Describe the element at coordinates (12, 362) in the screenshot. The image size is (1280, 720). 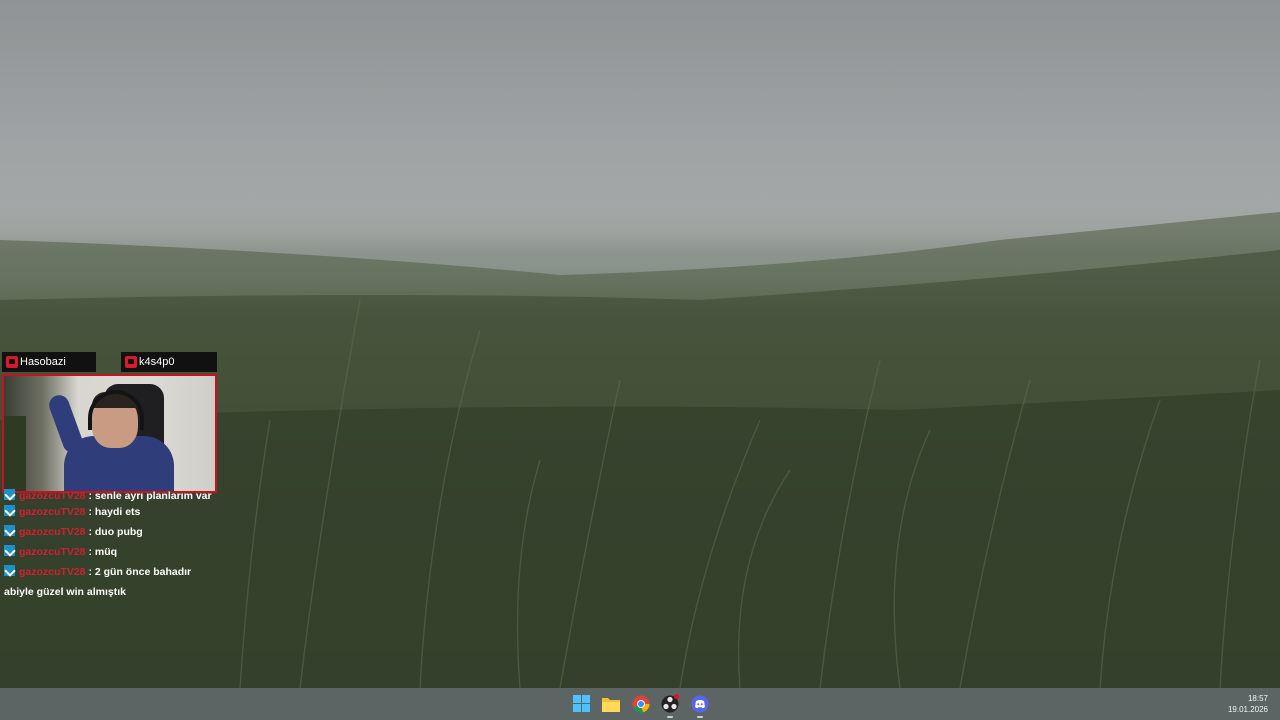
I see `streamer-badge-icon` at that location.